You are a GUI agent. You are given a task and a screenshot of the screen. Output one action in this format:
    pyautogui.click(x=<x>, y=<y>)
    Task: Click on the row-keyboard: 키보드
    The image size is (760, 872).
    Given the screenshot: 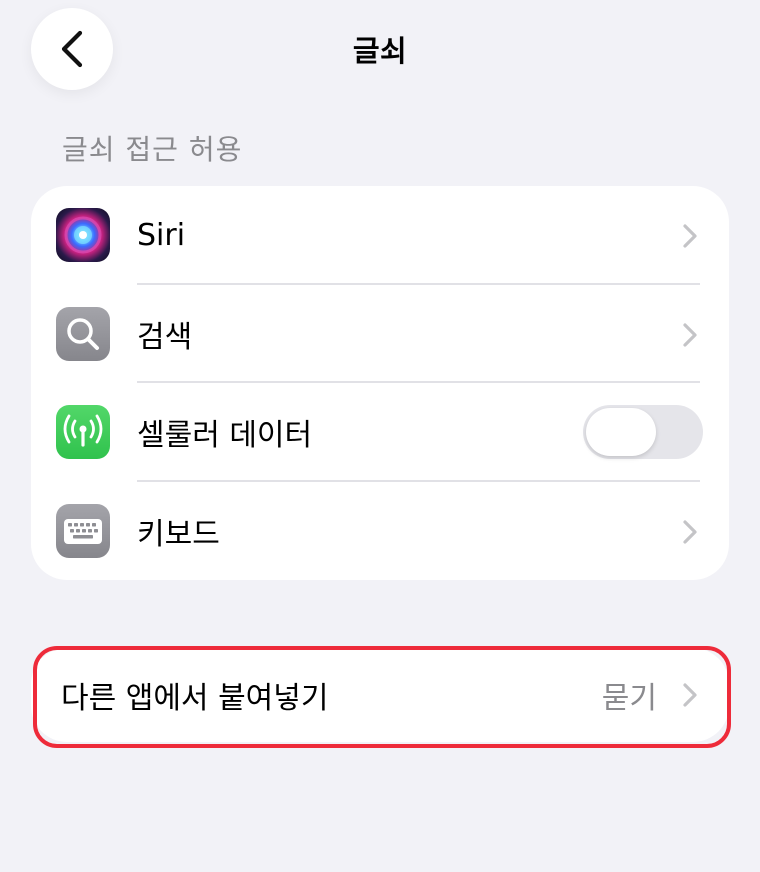 What is the action you would take?
    pyautogui.click(x=380, y=531)
    